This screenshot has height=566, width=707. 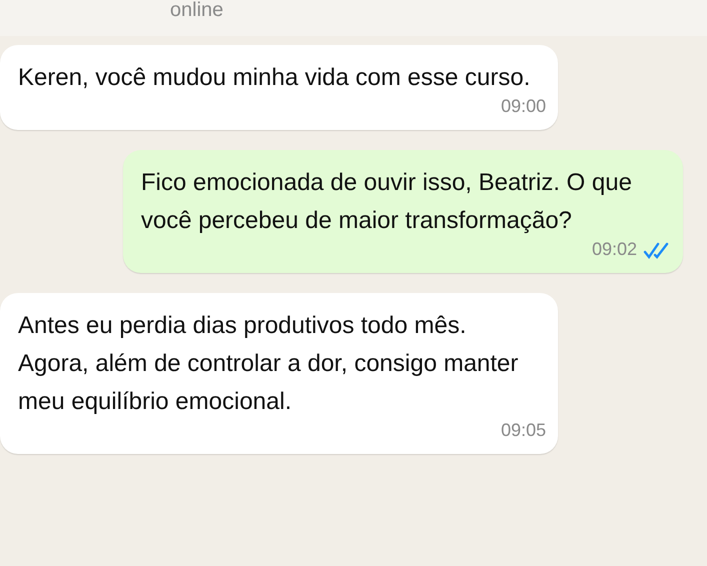 What do you see at coordinates (523, 106) in the screenshot?
I see `message-time: 09:00` at bounding box center [523, 106].